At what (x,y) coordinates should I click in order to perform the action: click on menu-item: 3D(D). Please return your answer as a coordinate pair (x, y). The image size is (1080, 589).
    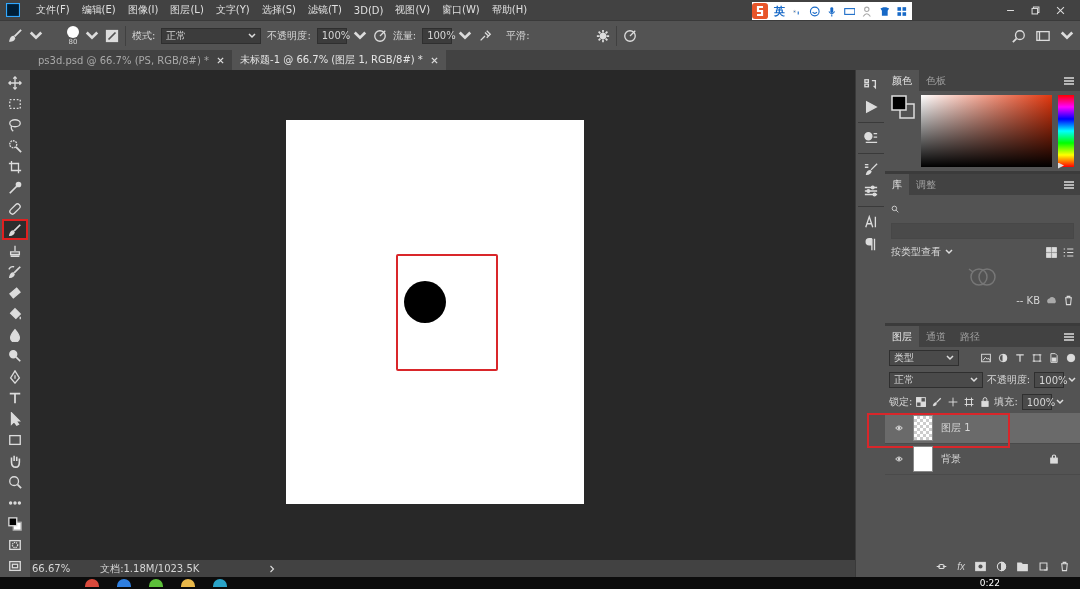
    Looking at the image, I should click on (368, 10).